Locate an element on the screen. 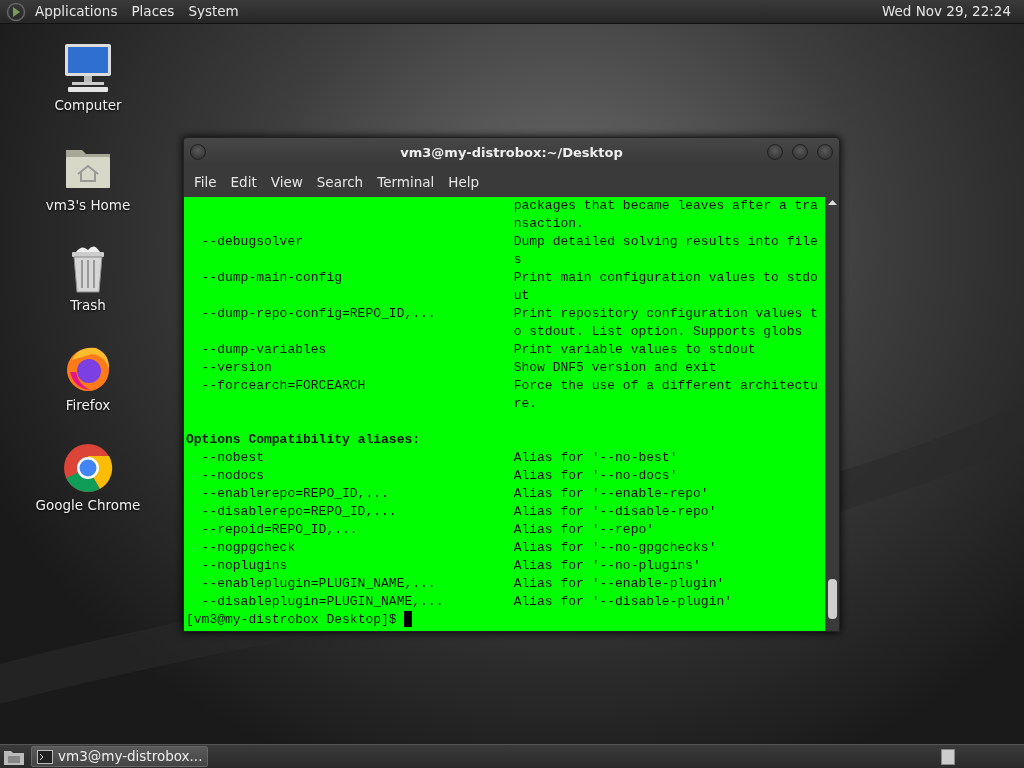  computer-icon is located at coordinates (88, 68).